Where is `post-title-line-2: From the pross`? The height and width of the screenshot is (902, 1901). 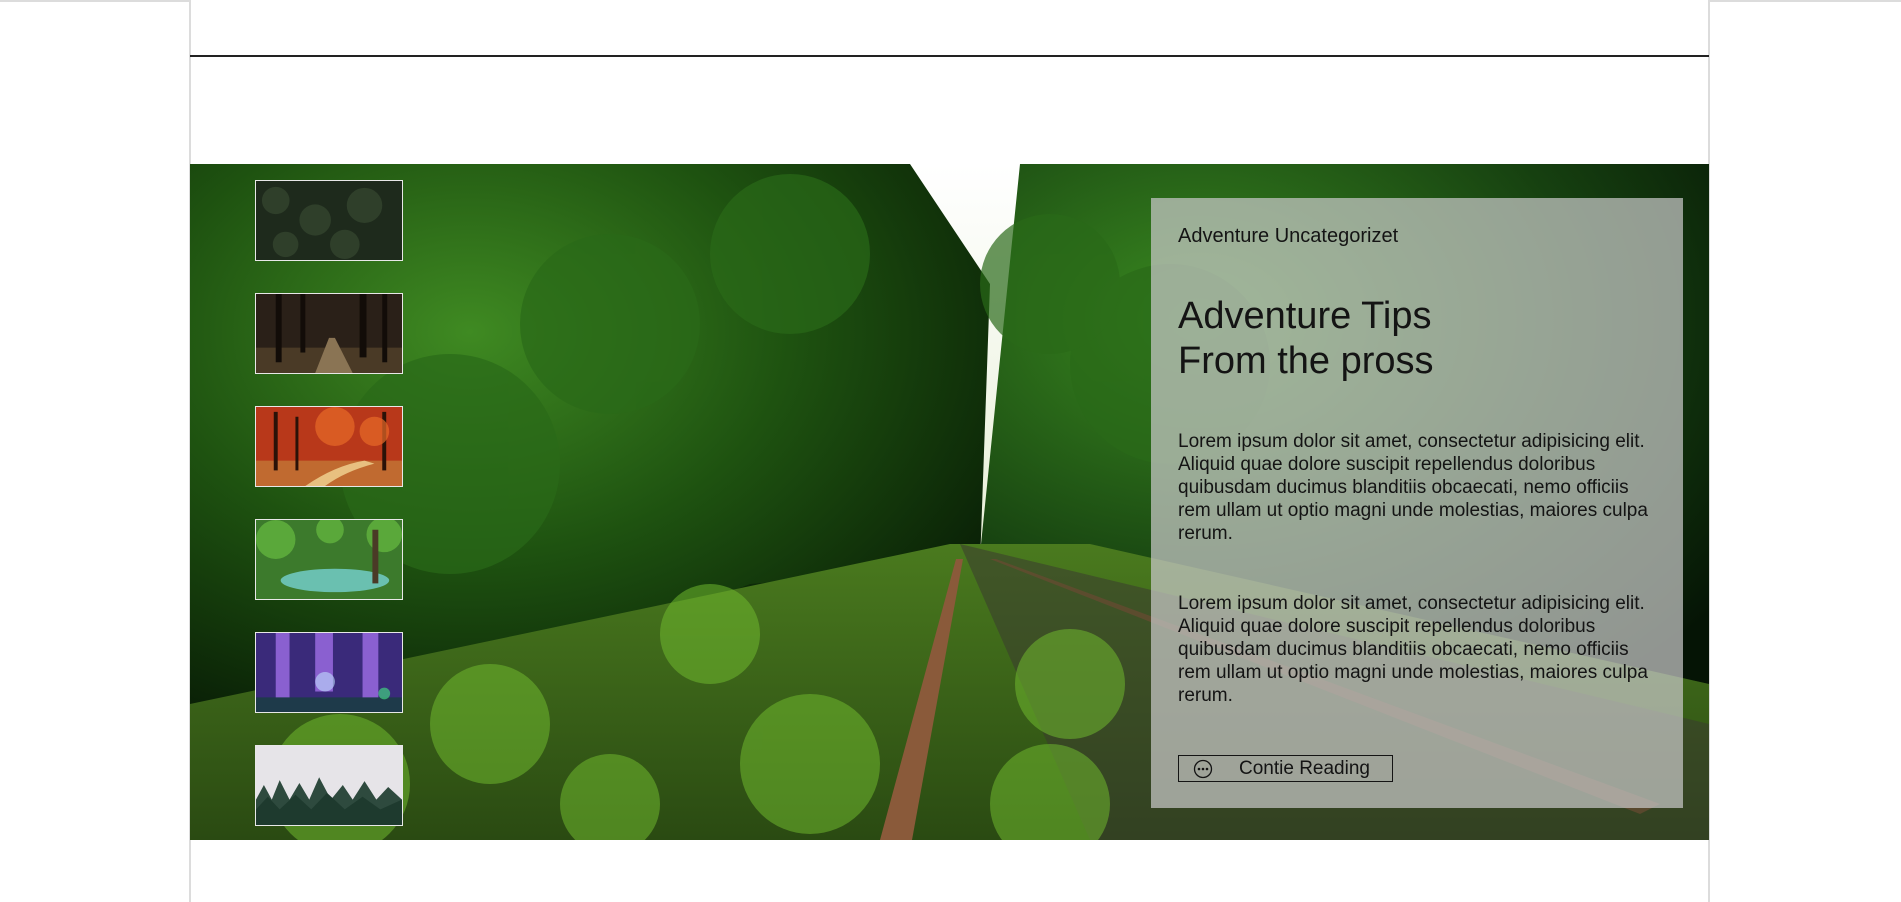 post-title-line-2: From the pross is located at coordinates (1306, 361).